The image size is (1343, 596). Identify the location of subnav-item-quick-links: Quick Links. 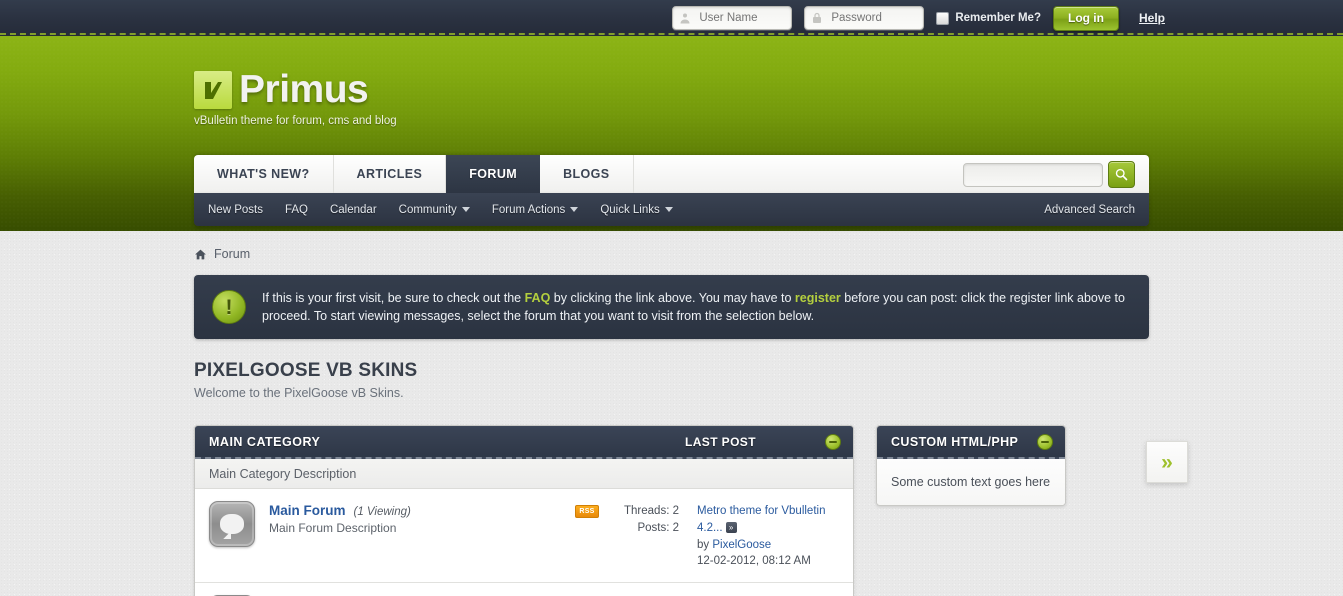
(636, 209).